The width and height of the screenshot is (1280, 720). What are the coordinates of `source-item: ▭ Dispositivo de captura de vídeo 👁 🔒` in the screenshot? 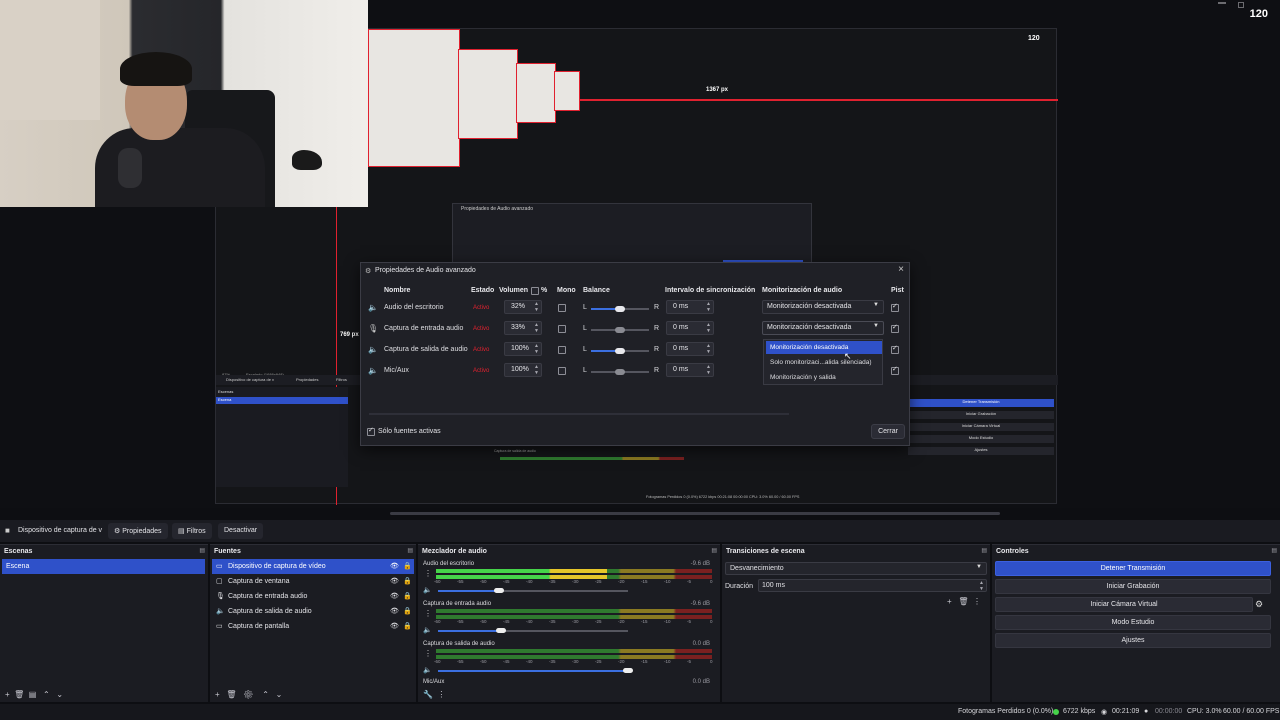 It's located at (313, 566).